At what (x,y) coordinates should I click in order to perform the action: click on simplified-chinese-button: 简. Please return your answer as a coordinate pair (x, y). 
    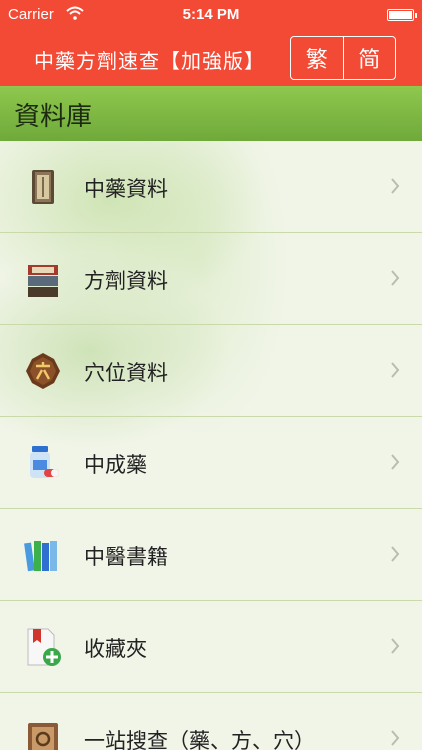
    Looking at the image, I should click on (369, 58).